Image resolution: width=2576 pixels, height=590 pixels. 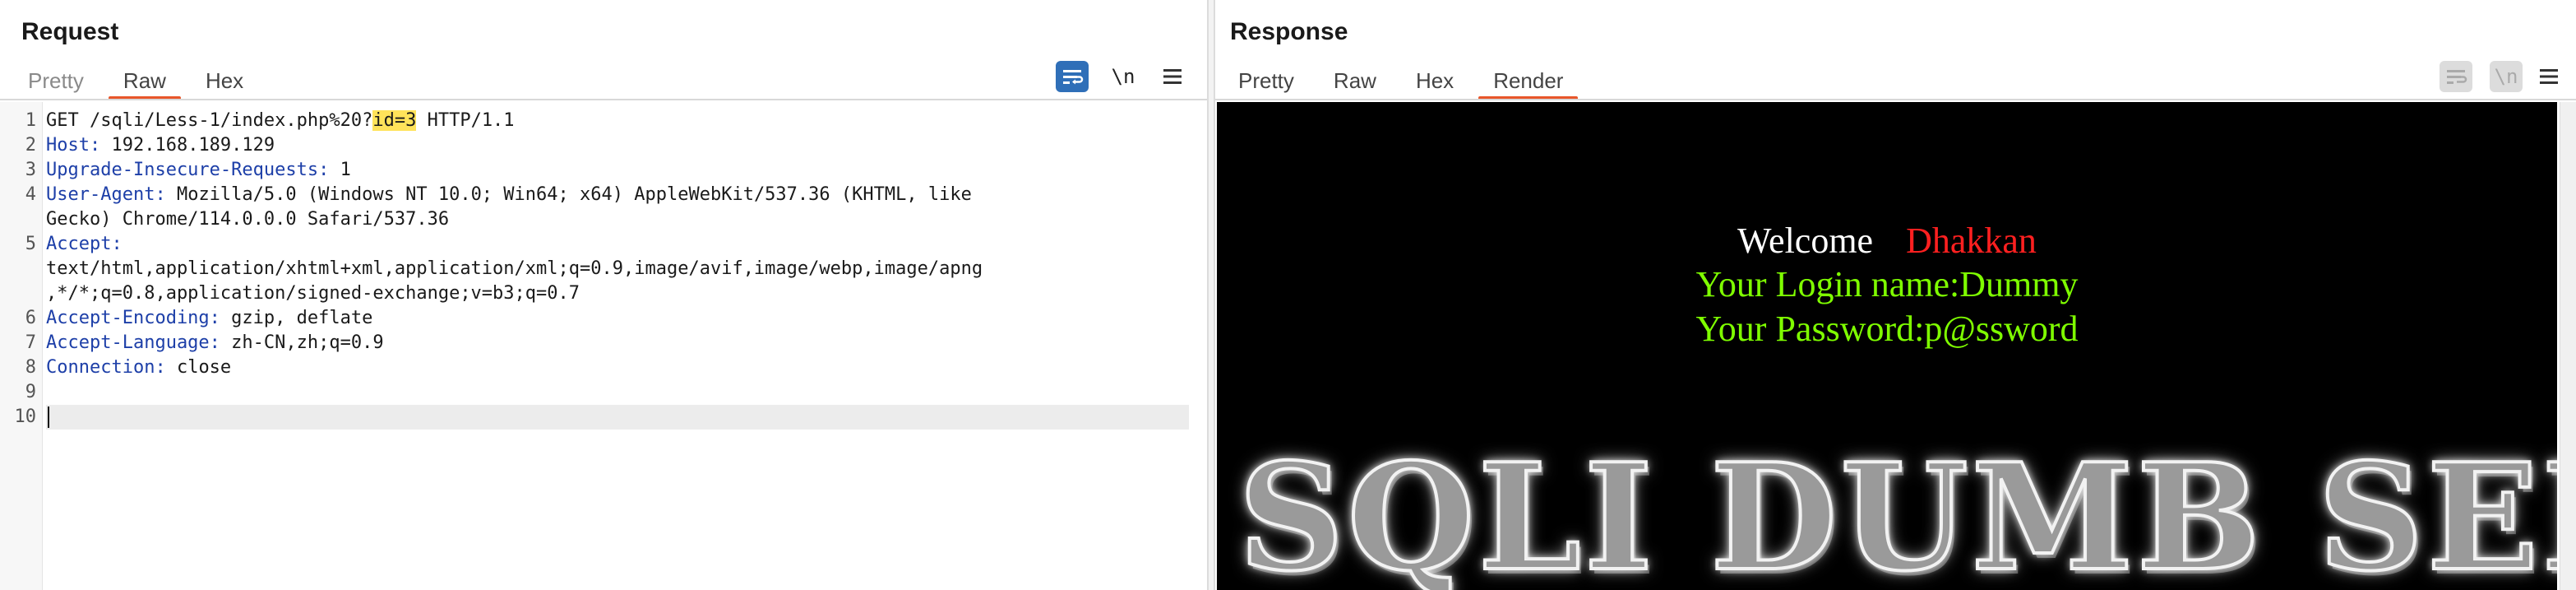 I want to click on code-text: Connection: close, so click(x=138, y=367).